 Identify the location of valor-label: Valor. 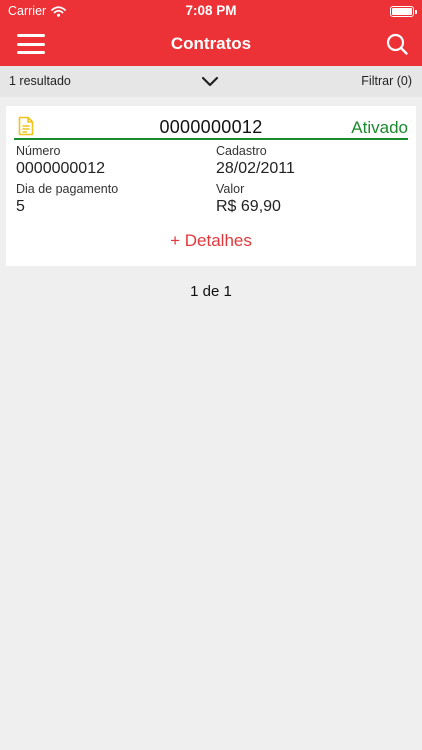
(230, 189).